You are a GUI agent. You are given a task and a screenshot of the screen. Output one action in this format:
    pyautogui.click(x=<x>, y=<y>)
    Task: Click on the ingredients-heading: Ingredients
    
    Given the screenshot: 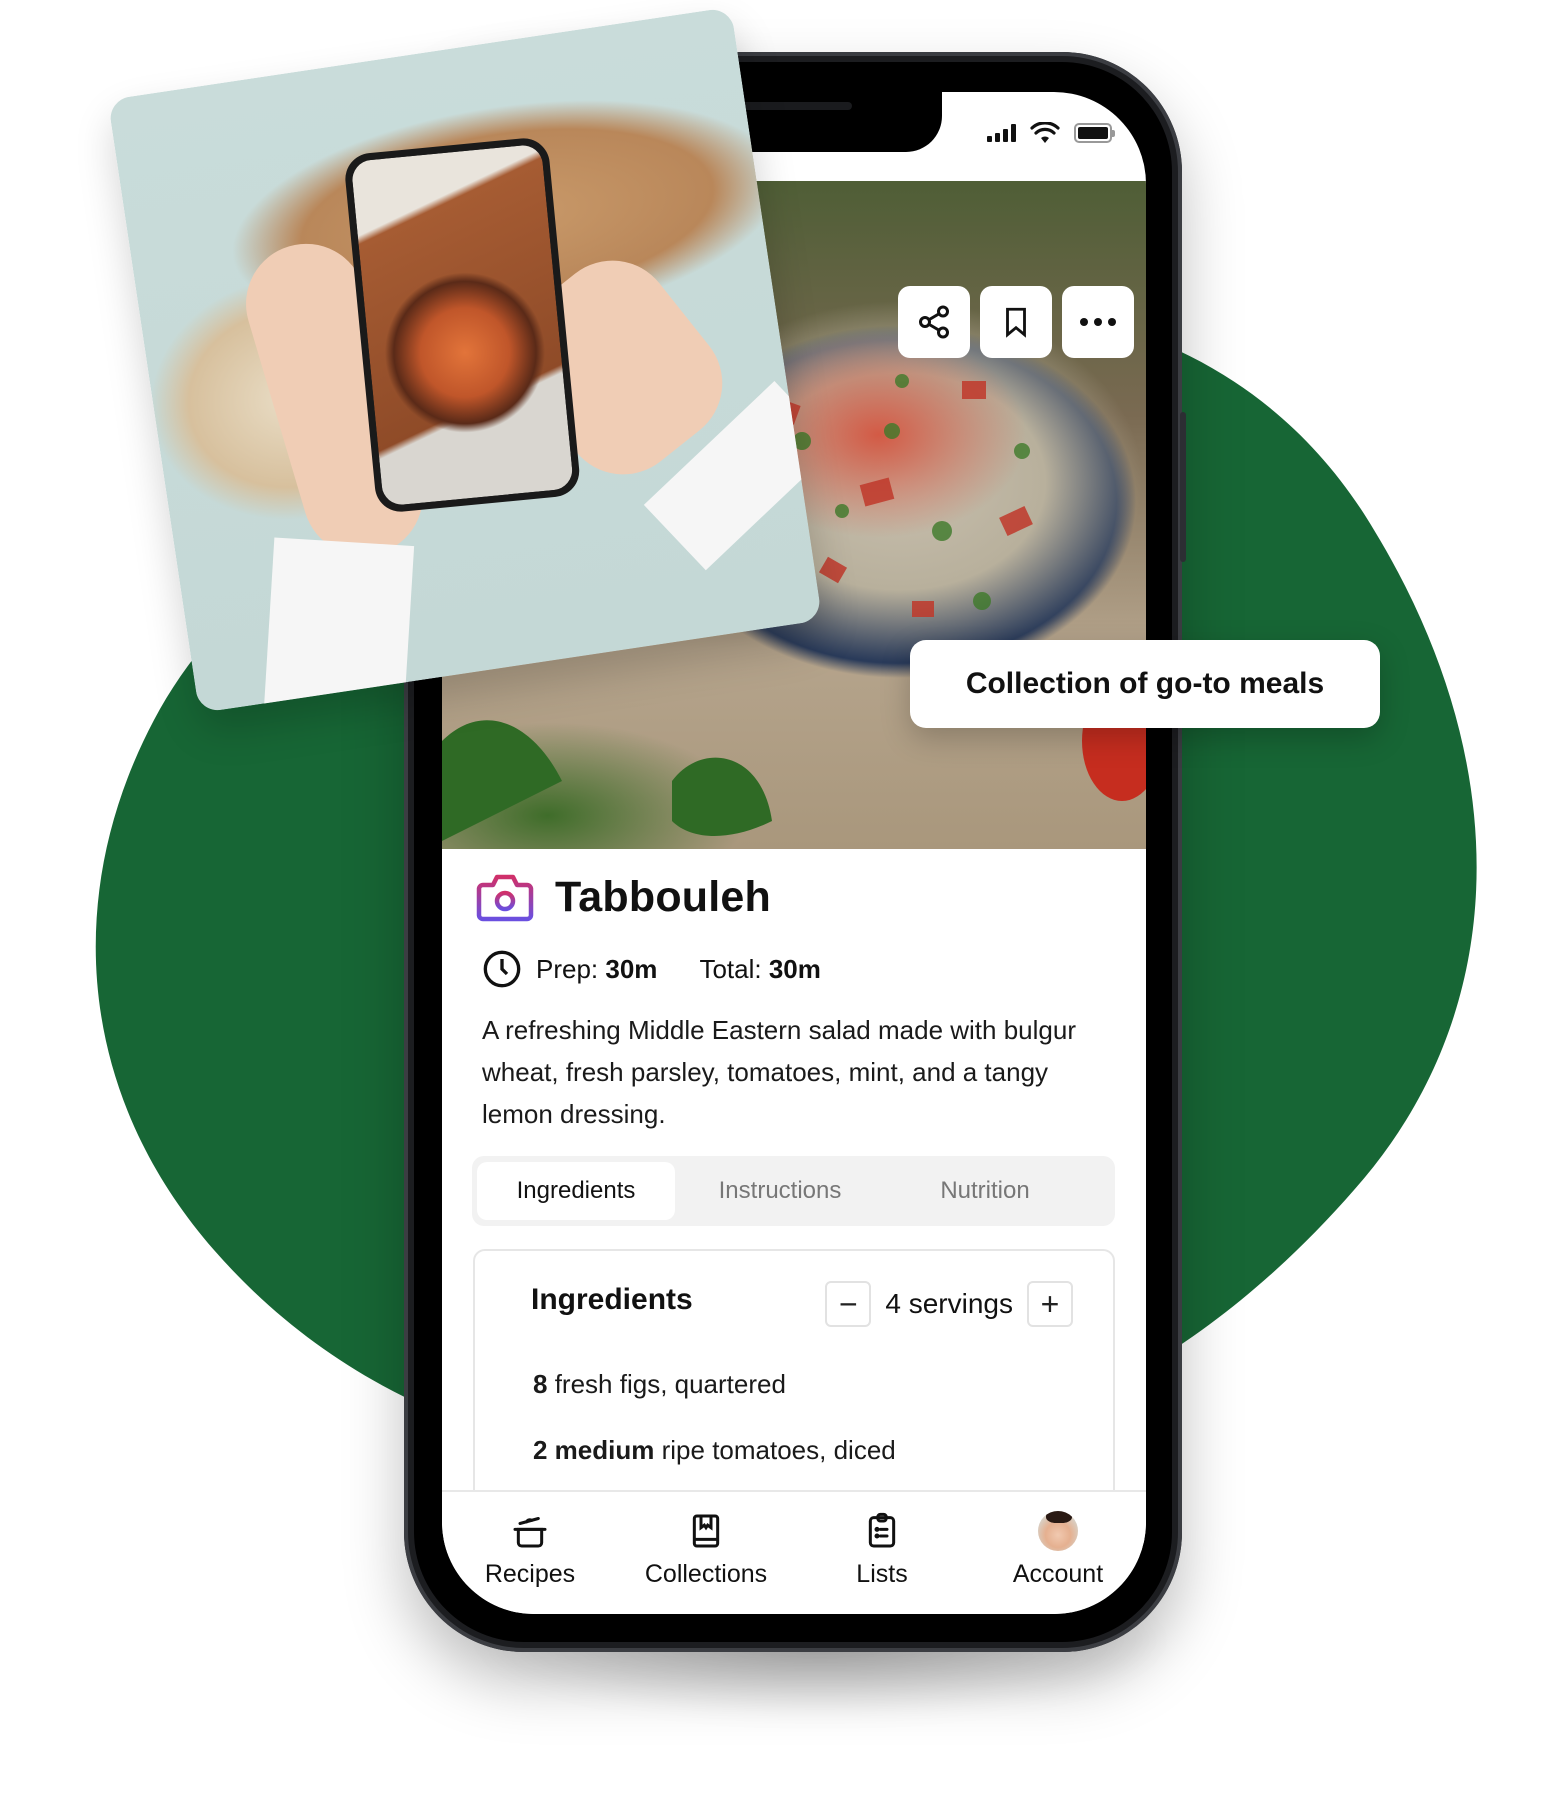 What is the action you would take?
    pyautogui.click(x=612, y=1299)
    